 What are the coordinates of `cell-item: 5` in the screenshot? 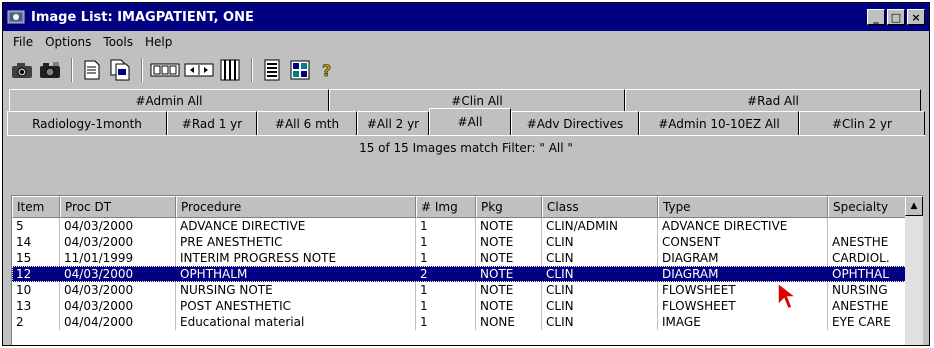 It's located at (36, 226).